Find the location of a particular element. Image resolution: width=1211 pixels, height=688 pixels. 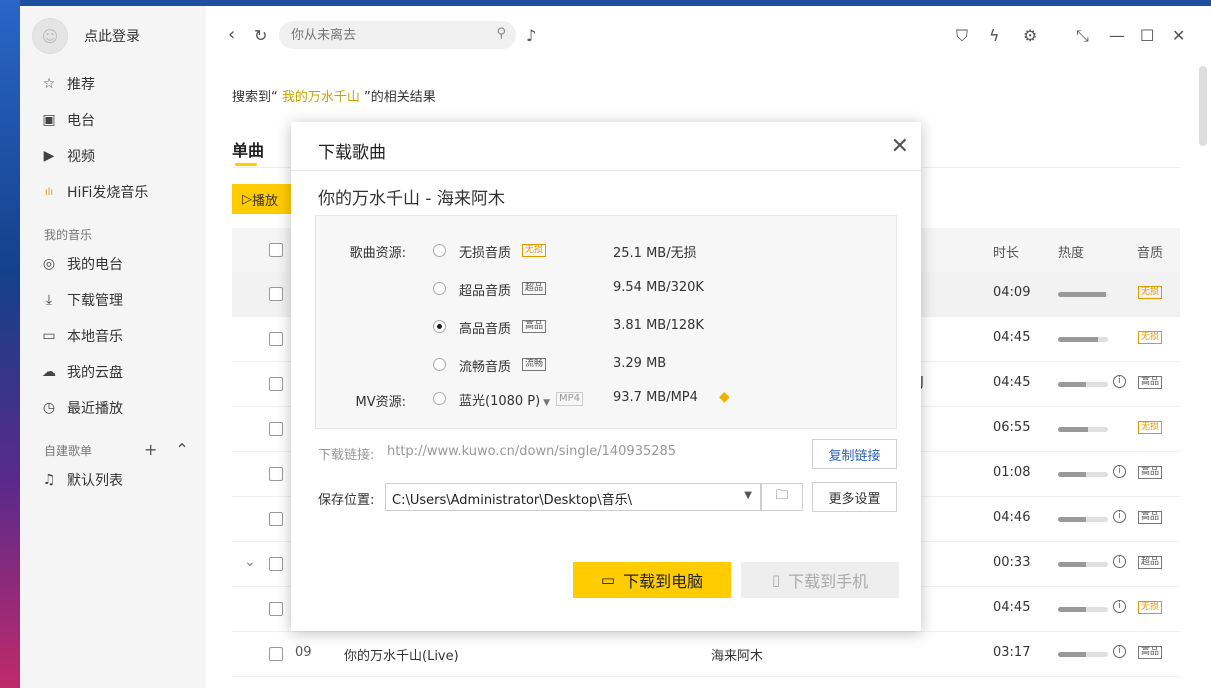

quality-badge: 超品 is located at coordinates (1150, 562).